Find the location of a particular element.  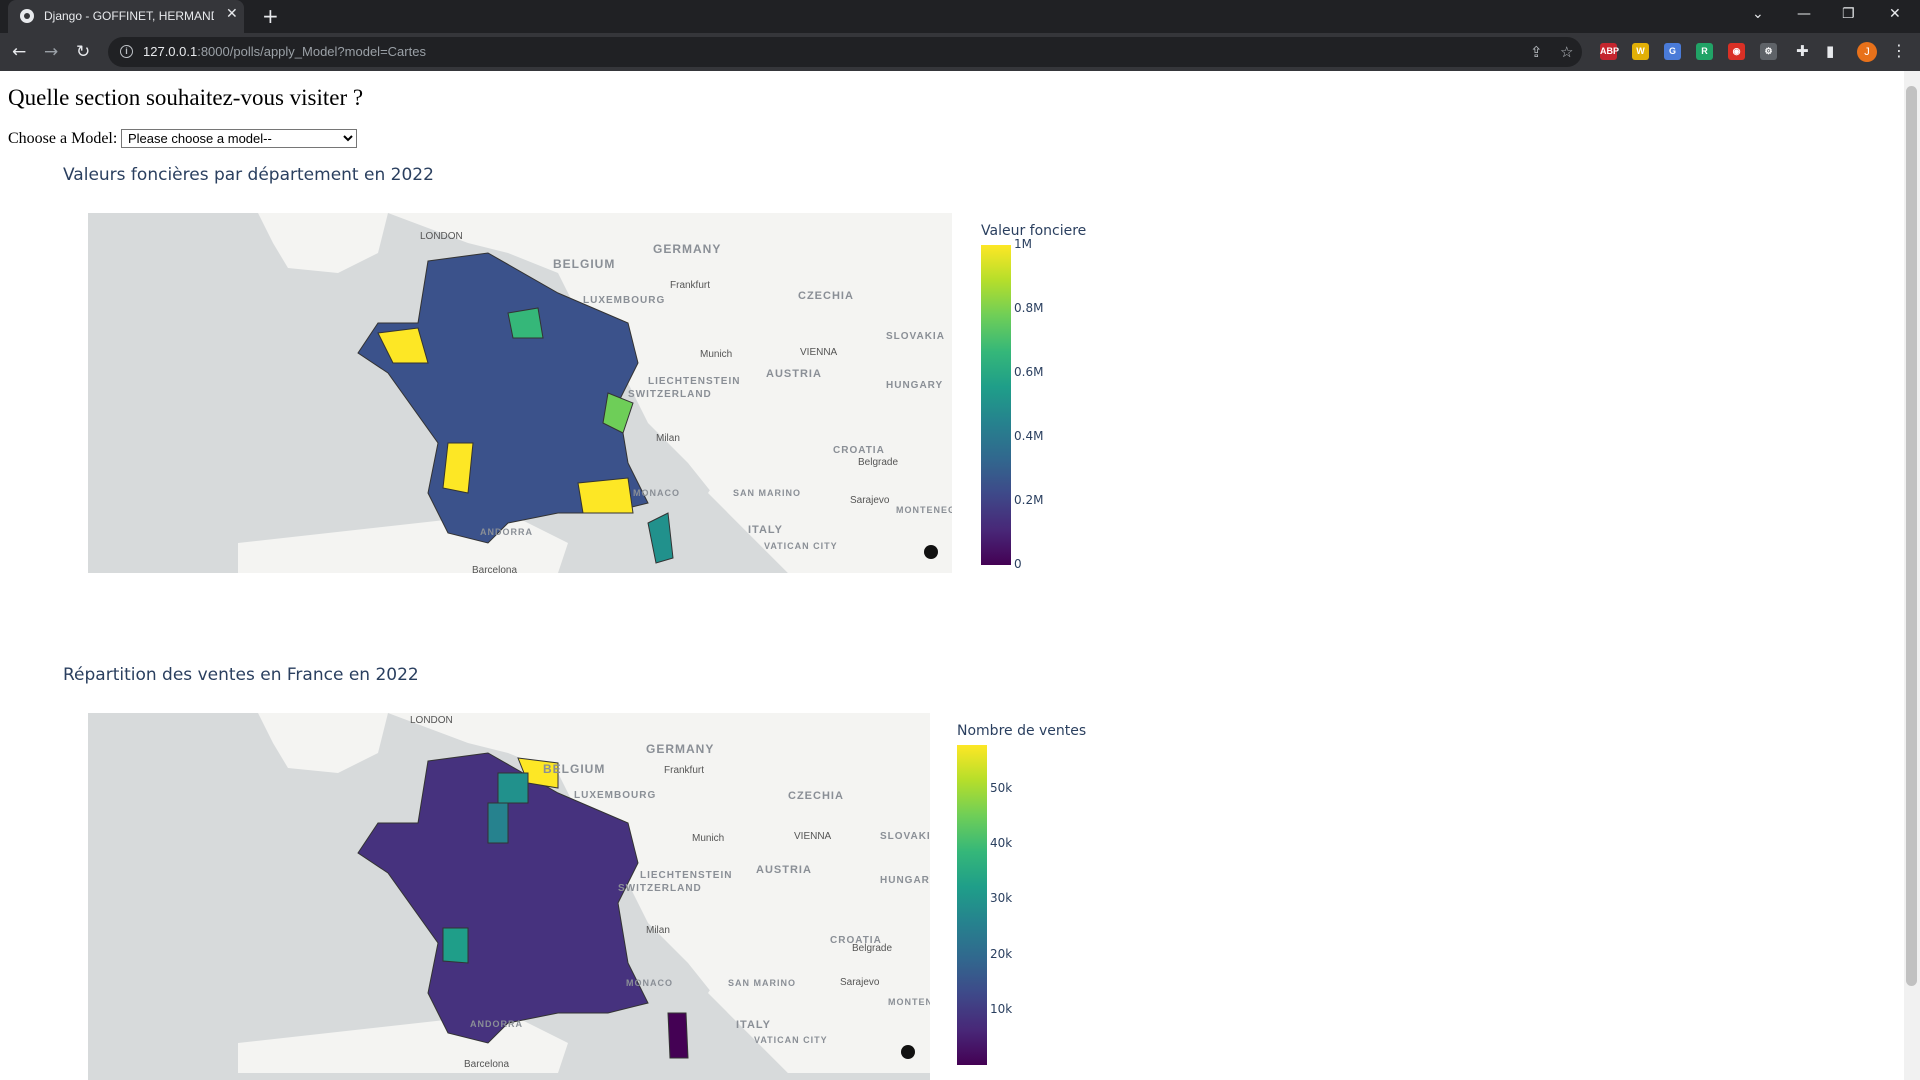

new-tab-icon: + is located at coordinates (270, 16).